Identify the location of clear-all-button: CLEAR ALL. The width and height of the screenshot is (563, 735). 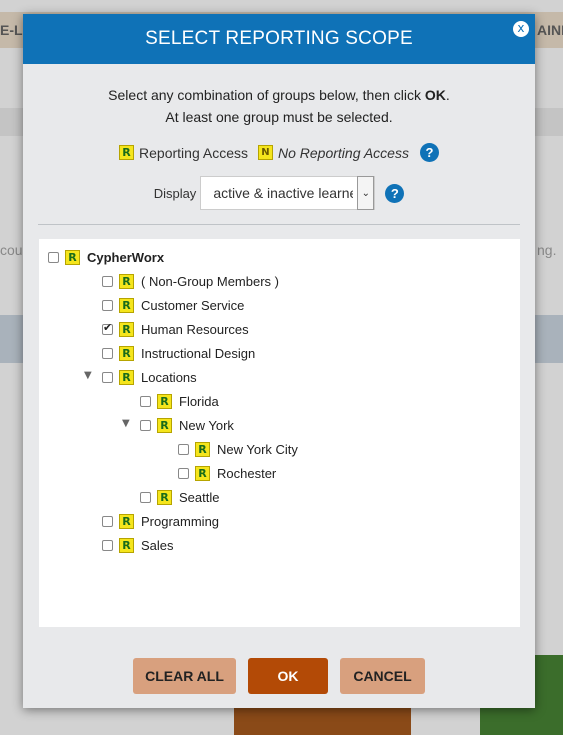
(184, 676).